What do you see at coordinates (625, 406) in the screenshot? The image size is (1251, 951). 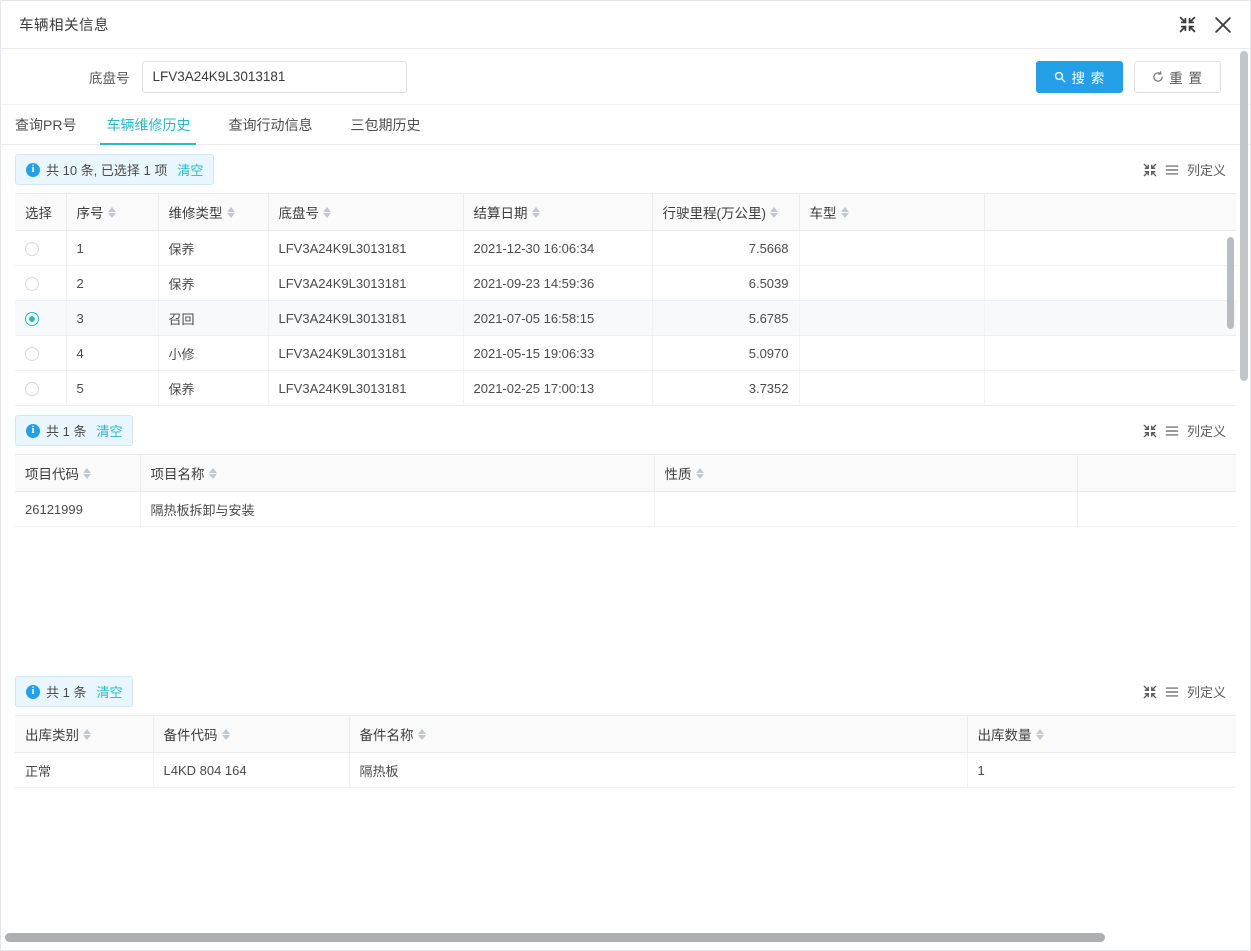 I see `table-row-partial` at bounding box center [625, 406].